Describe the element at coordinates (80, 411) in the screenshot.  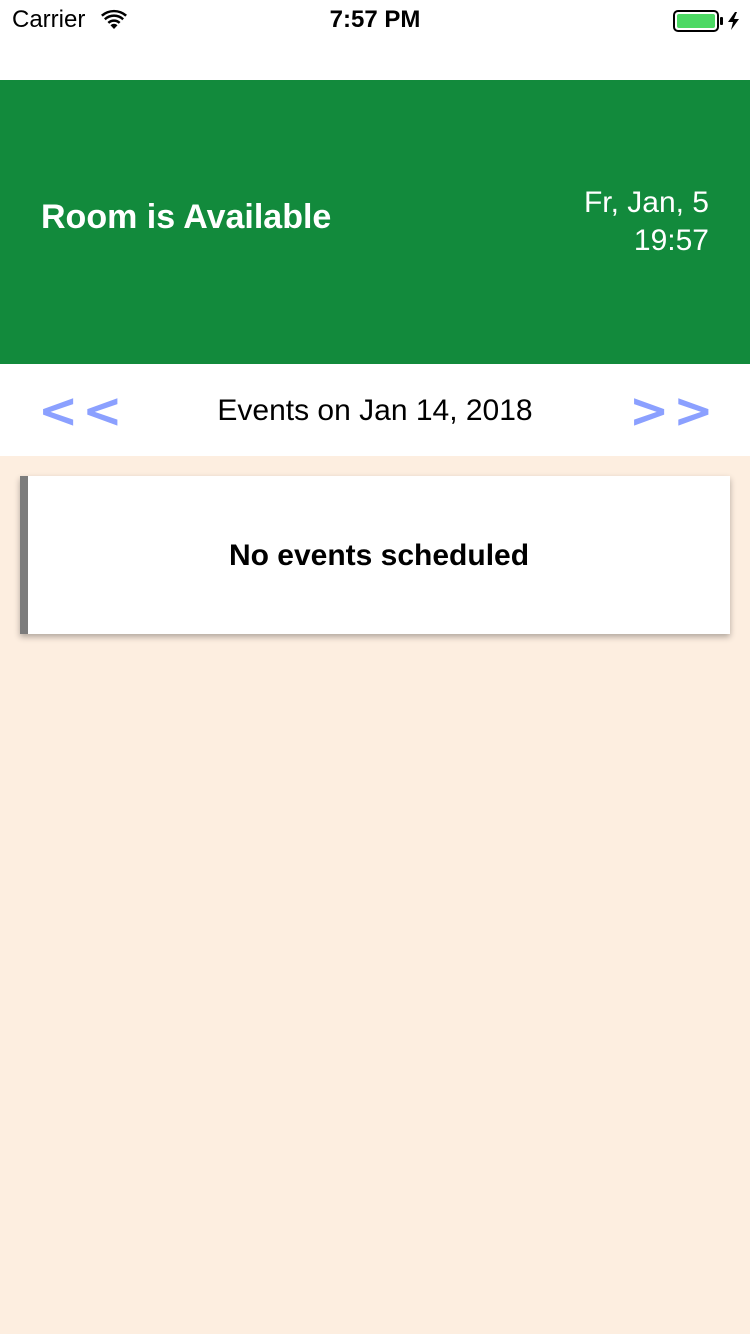
I see `previous-day-button: <<` at that location.